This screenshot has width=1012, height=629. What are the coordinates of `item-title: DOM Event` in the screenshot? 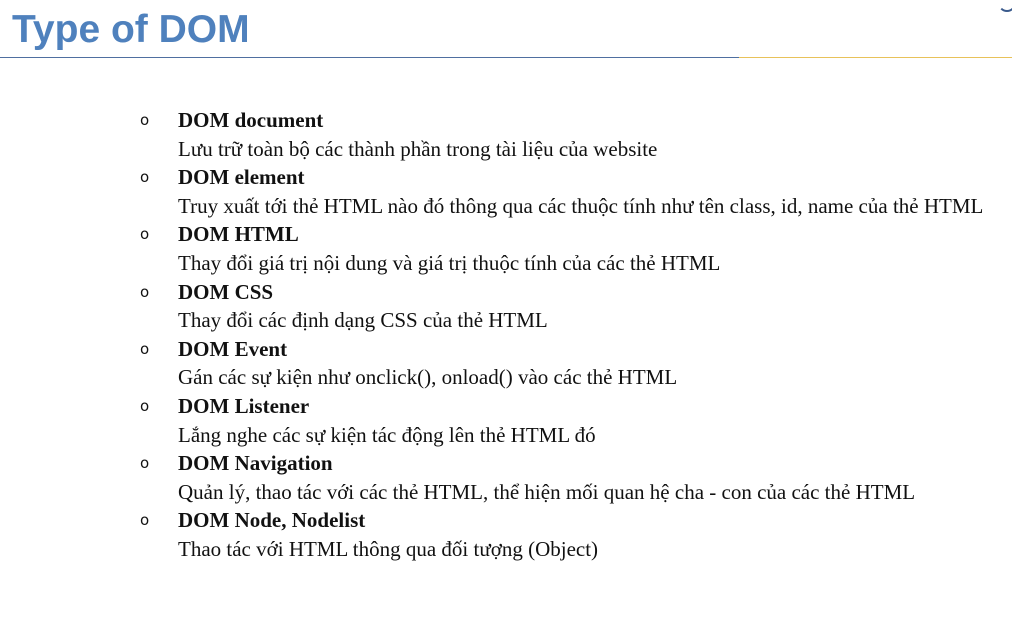 It's located at (233, 348).